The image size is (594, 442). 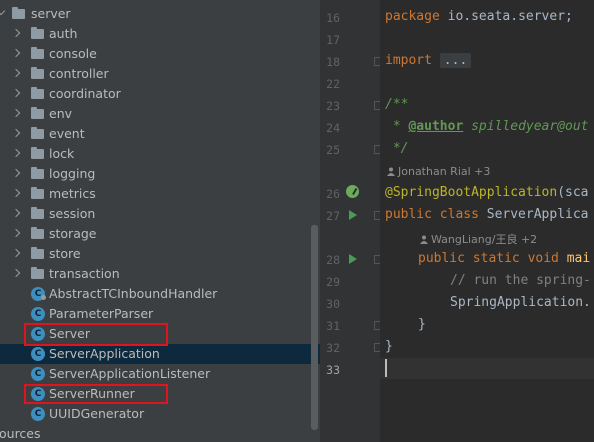 I want to click on code-line-24: * @author spilledyear@out, so click(x=487, y=126).